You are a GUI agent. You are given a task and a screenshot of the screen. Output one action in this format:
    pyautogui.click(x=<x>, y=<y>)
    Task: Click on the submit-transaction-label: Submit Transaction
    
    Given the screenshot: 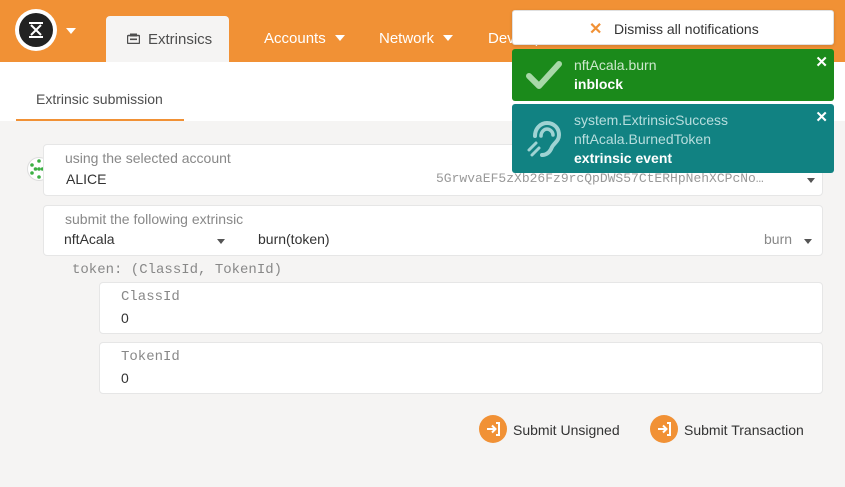 What is the action you would take?
    pyautogui.click(x=744, y=430)
    